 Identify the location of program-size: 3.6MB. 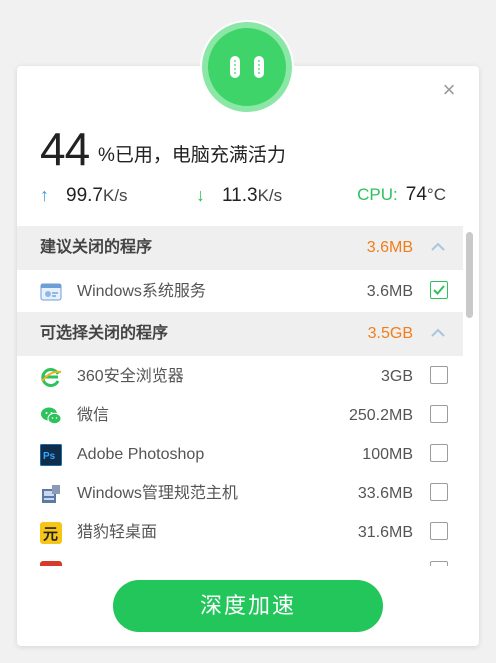
(389, 291).